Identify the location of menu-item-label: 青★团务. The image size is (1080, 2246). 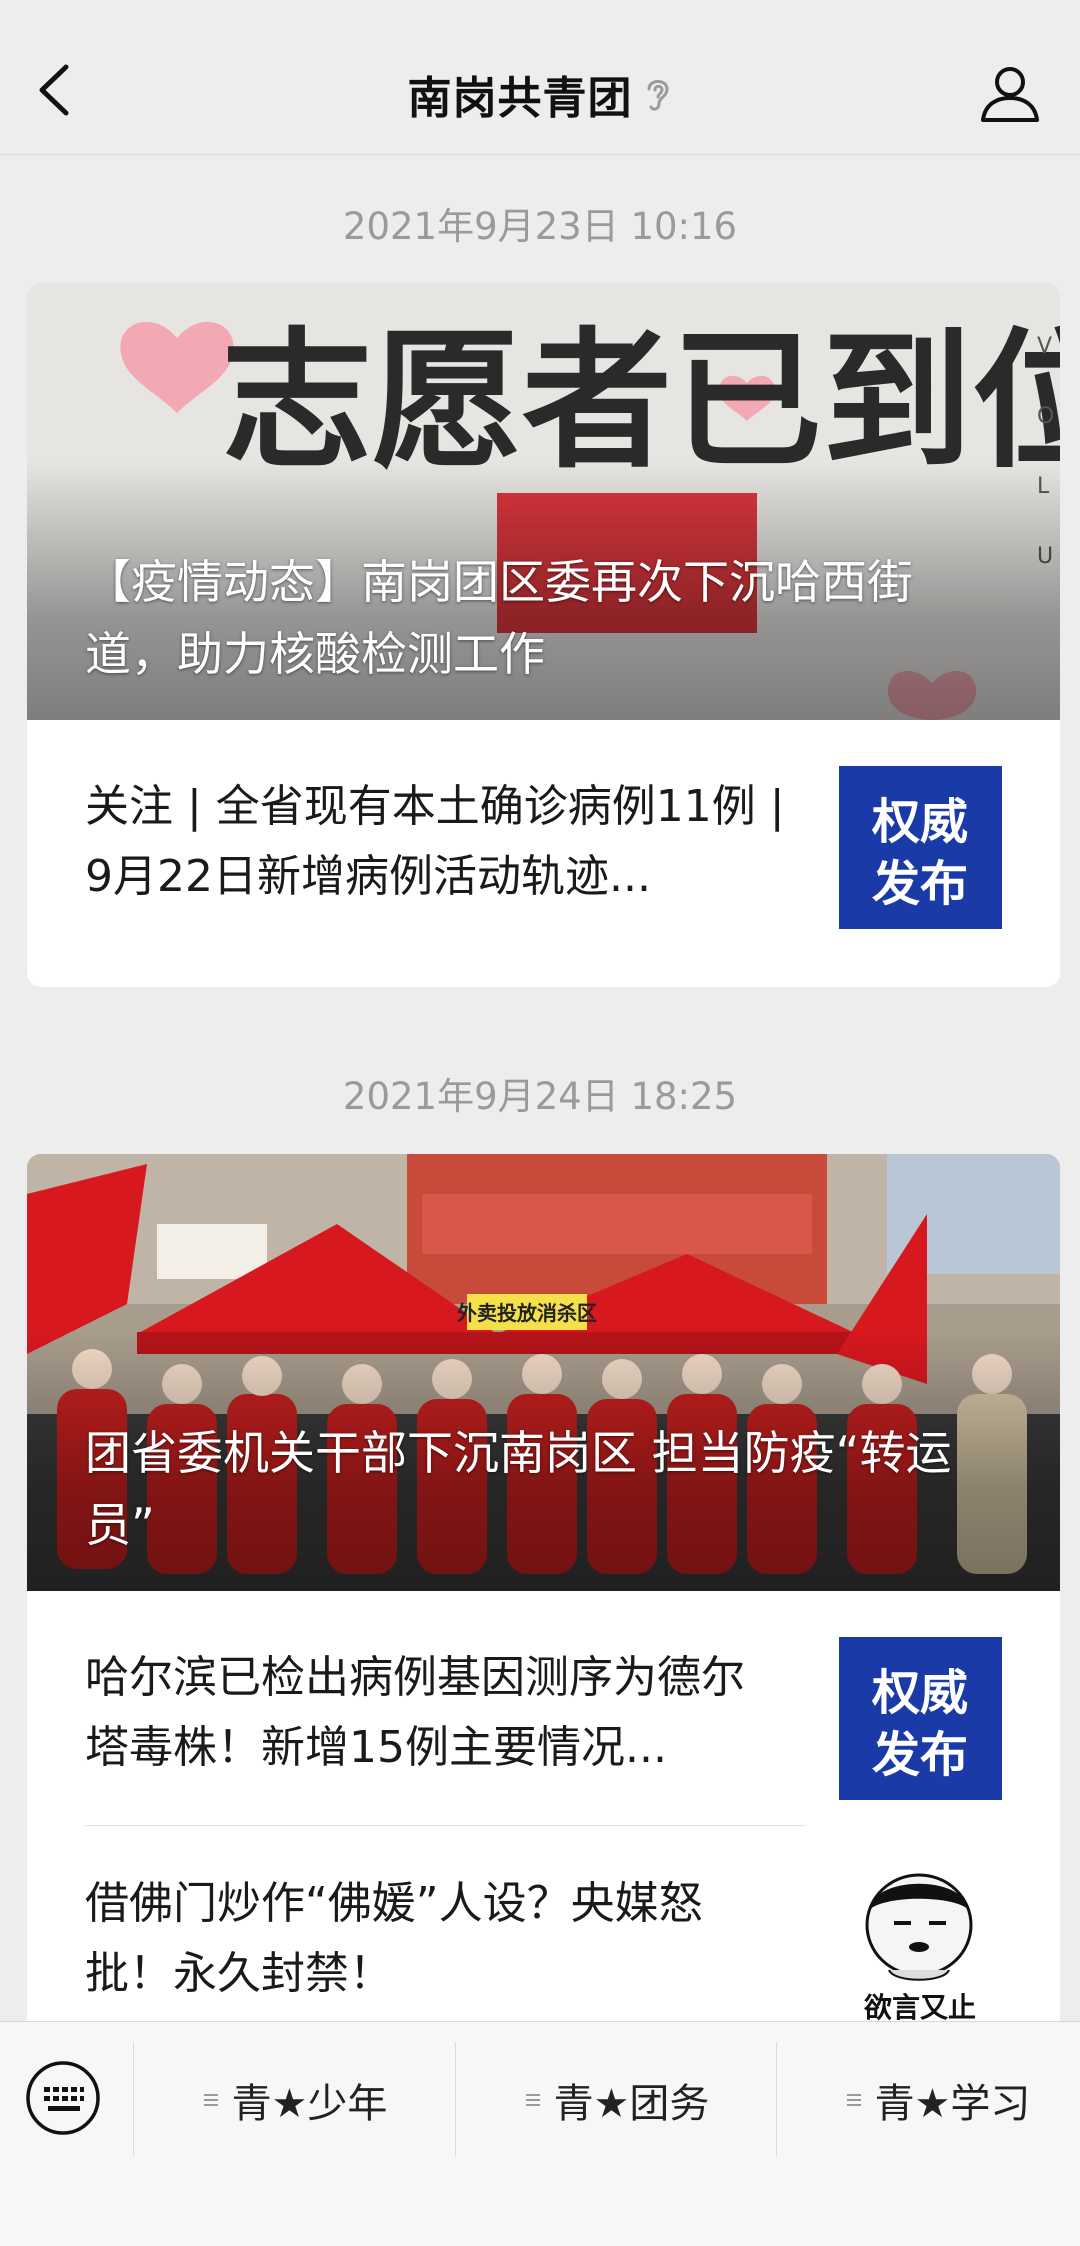
(631, 2103).